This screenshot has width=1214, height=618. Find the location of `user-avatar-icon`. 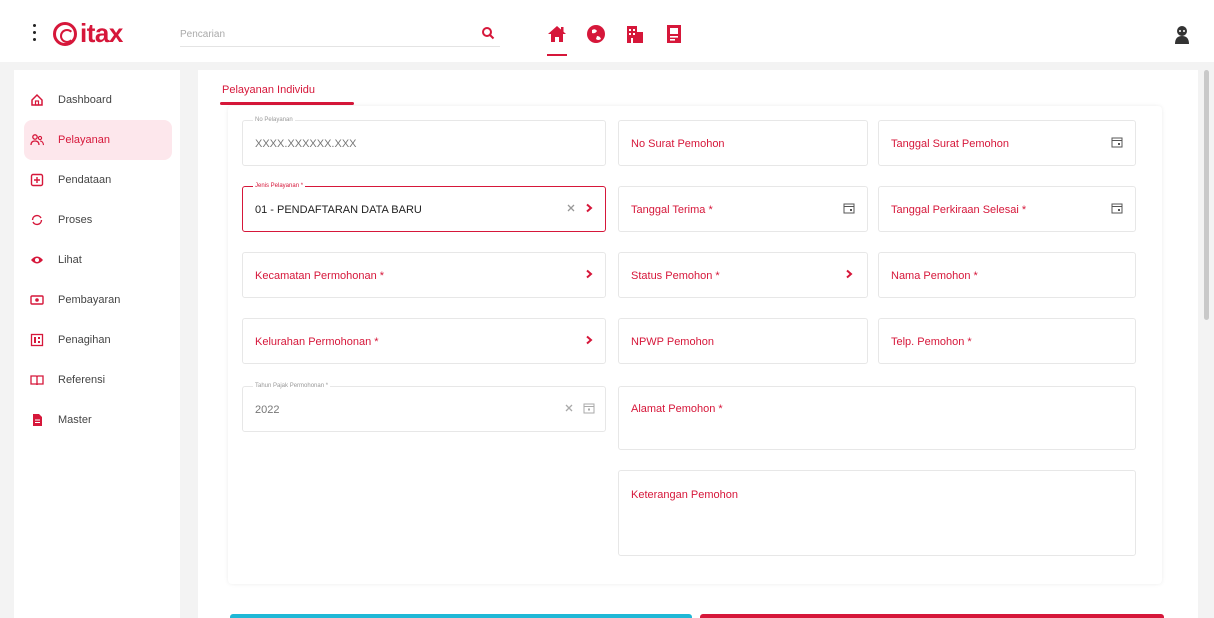

user-avatar-icon is located at coordinates (1182, 34).